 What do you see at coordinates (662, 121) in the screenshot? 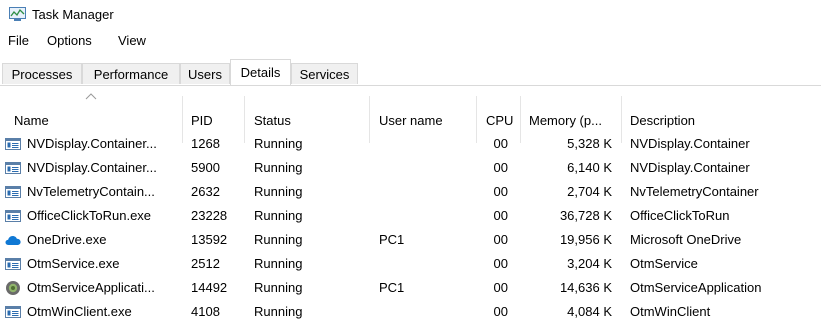
I see `column-header-description: Description` at bounding box center [662, 121].